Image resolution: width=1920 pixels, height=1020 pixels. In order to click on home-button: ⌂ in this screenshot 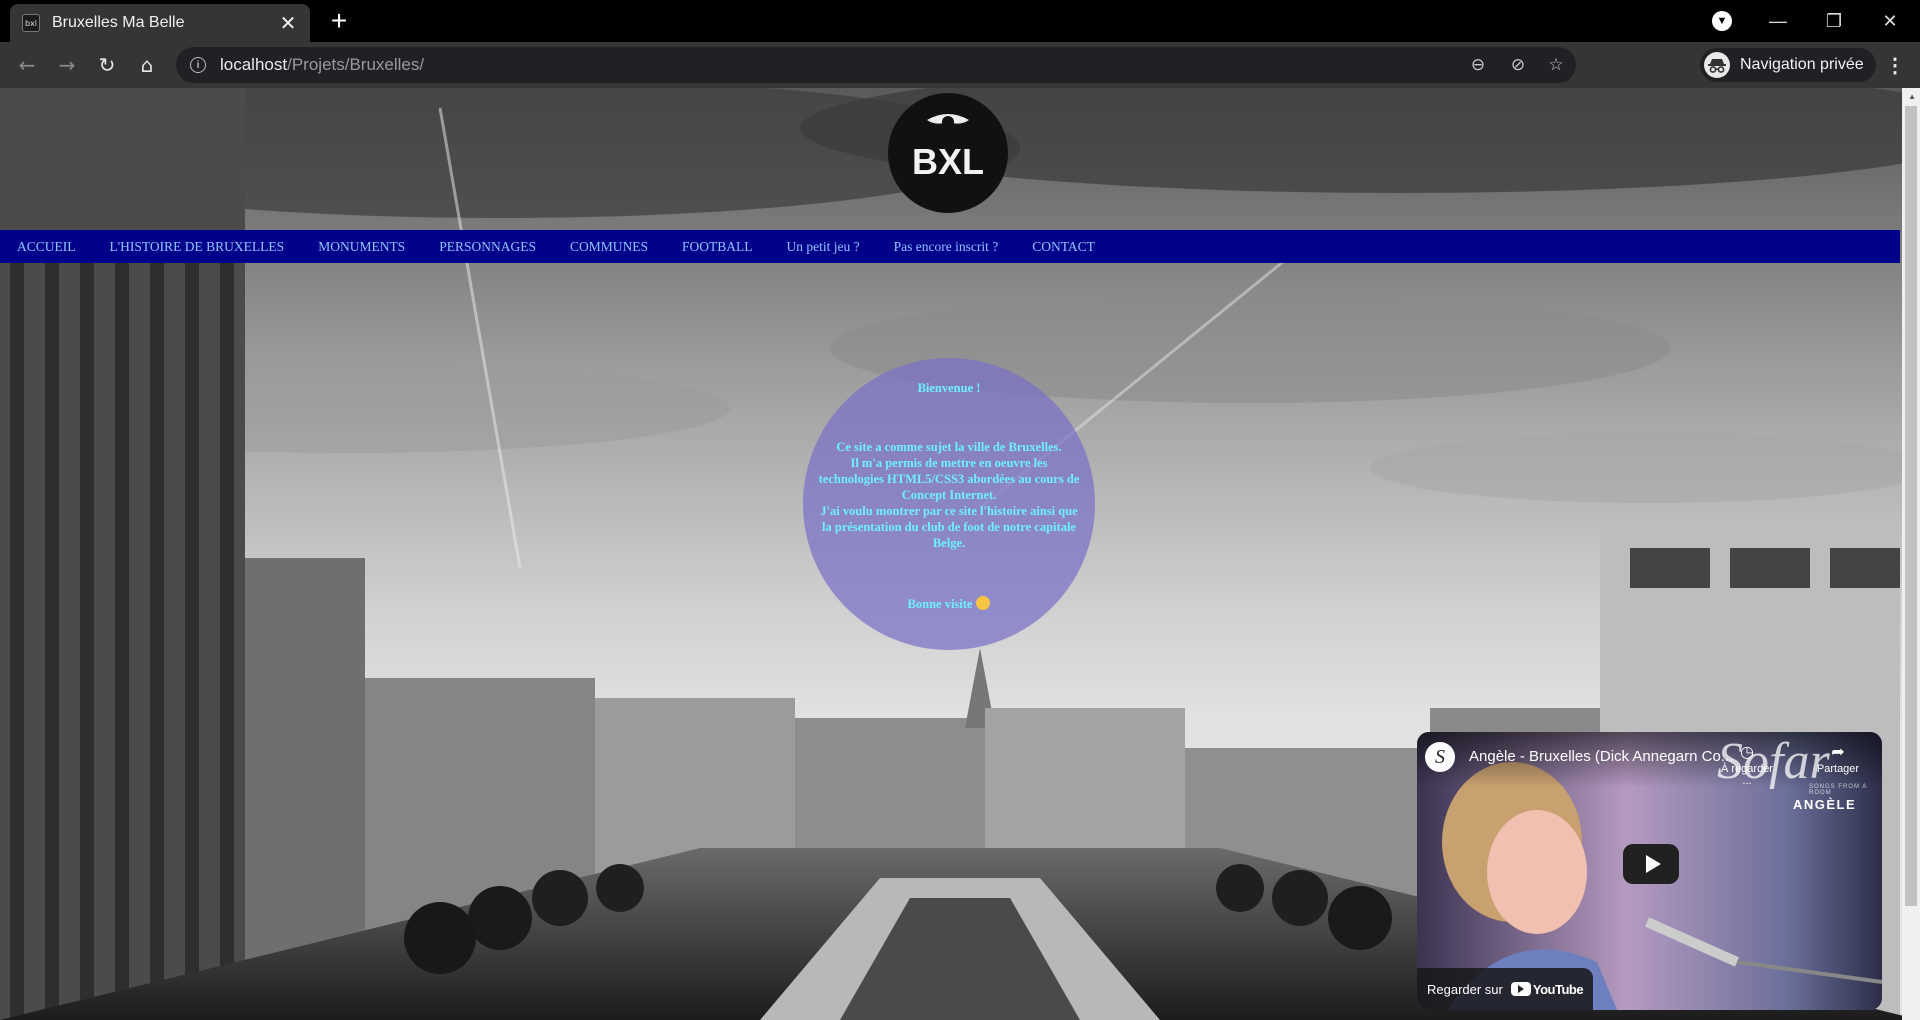, I will do `click(147, 65)`.